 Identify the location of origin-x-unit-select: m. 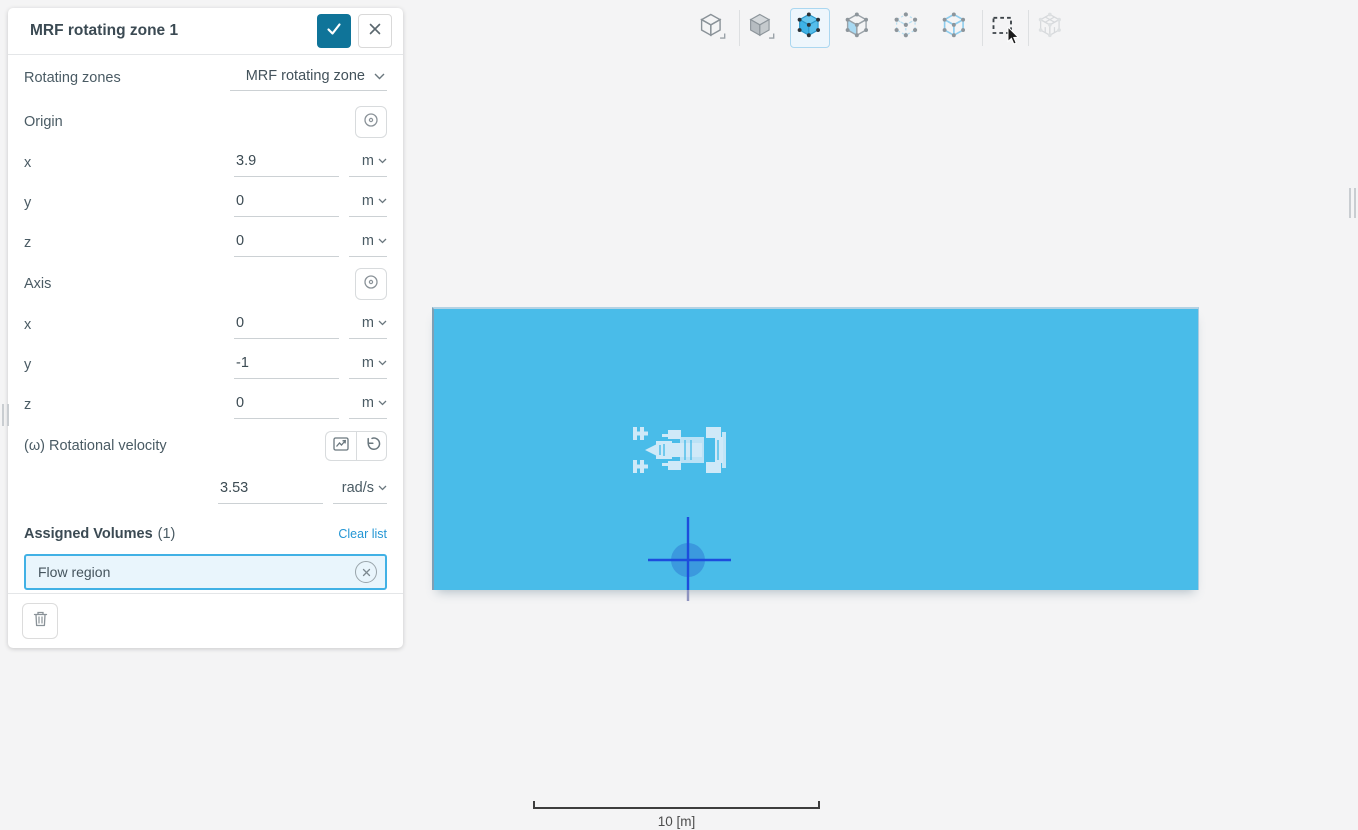
(368, 163).